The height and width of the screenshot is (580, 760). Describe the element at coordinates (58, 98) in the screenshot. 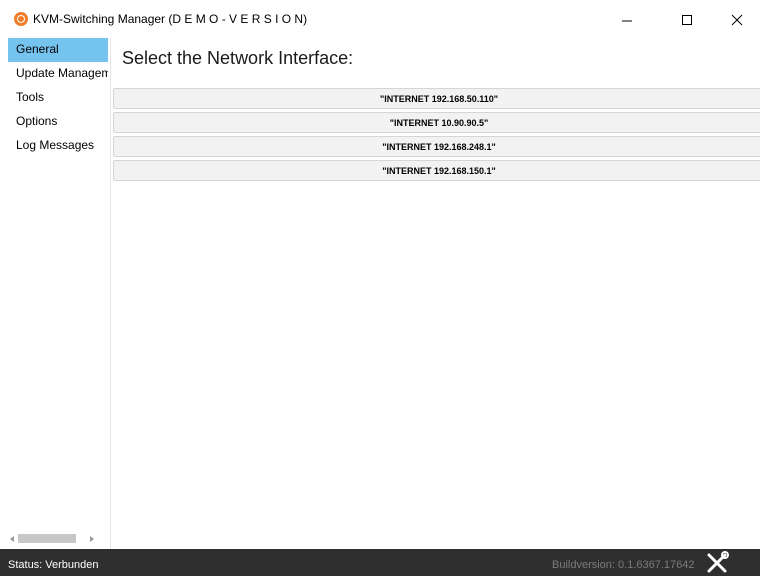

I see `sidebar-item-tools: Tools` at that location.